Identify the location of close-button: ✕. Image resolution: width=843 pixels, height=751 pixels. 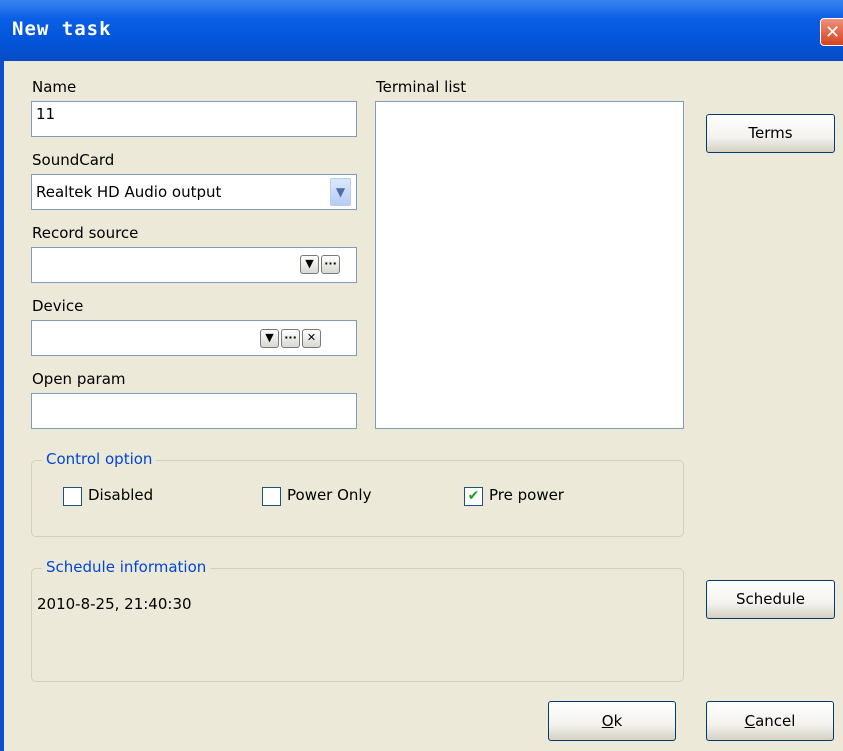
(831, 32).